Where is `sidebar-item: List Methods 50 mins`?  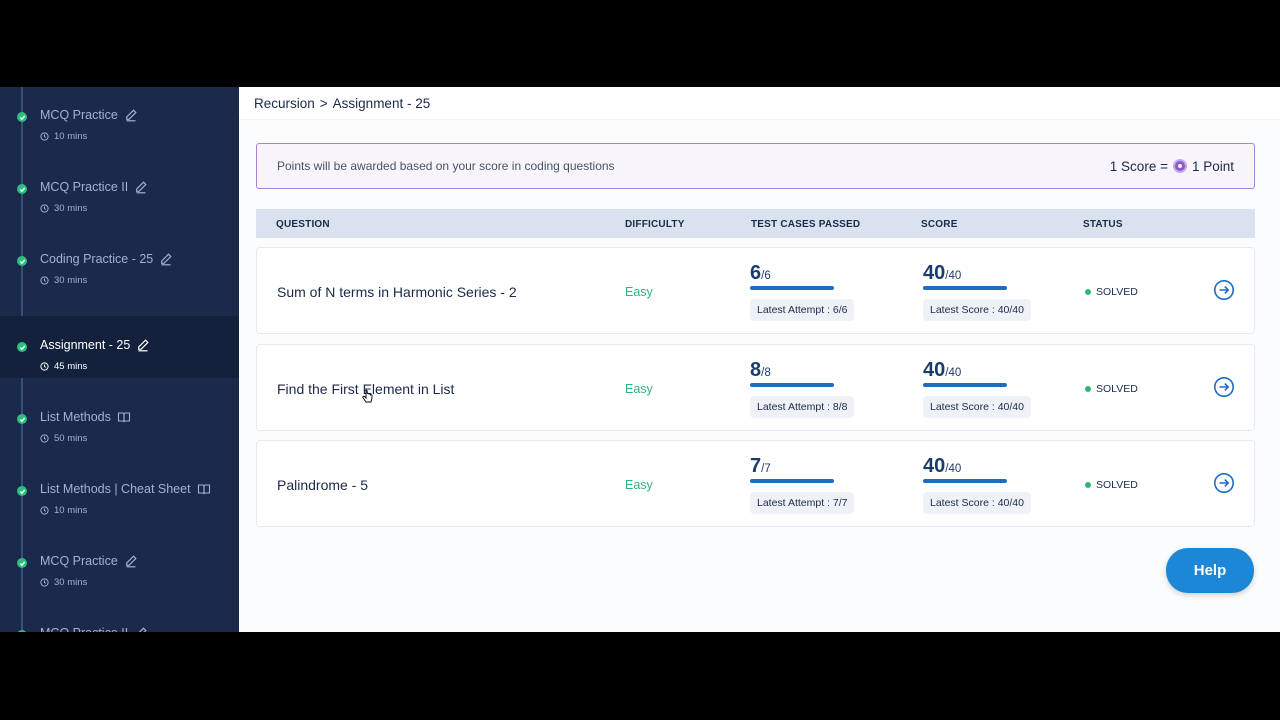
sidebar-item: List Methods 50 mins is located at coordinates (119, 431).